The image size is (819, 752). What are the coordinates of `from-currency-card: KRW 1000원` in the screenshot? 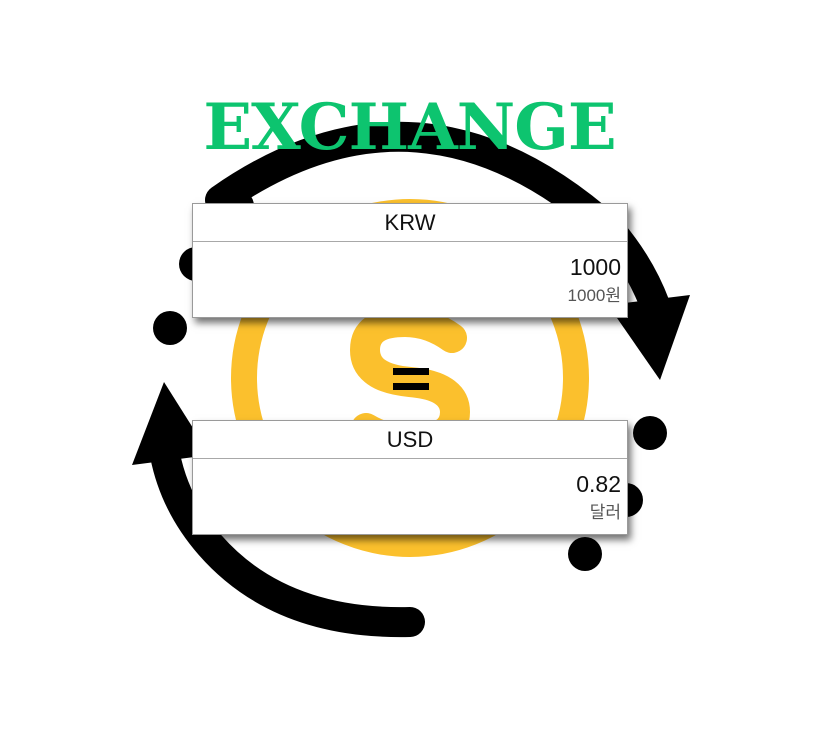 It's located at (410, 260).